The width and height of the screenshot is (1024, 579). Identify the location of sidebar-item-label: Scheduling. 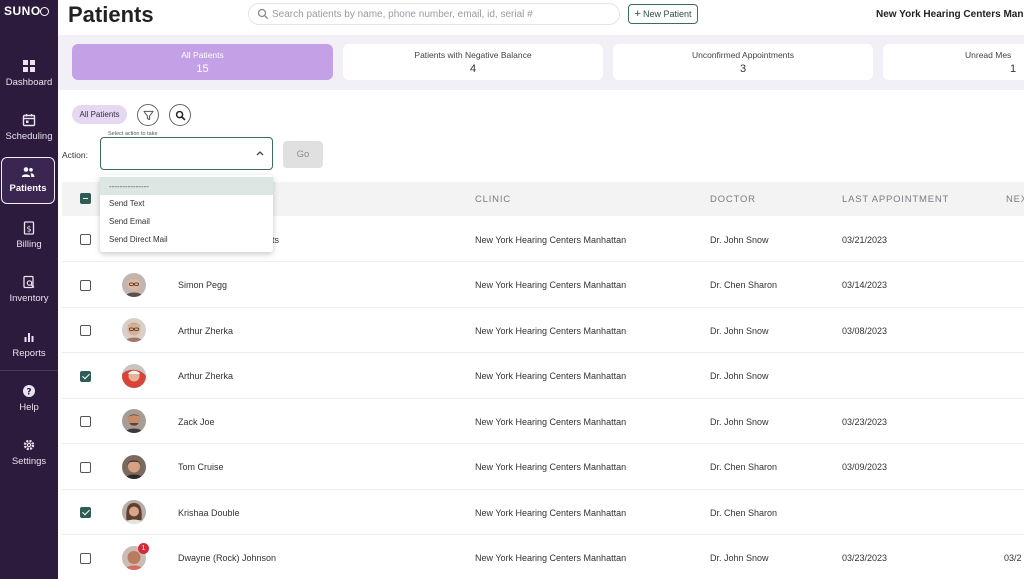
(29, 136).